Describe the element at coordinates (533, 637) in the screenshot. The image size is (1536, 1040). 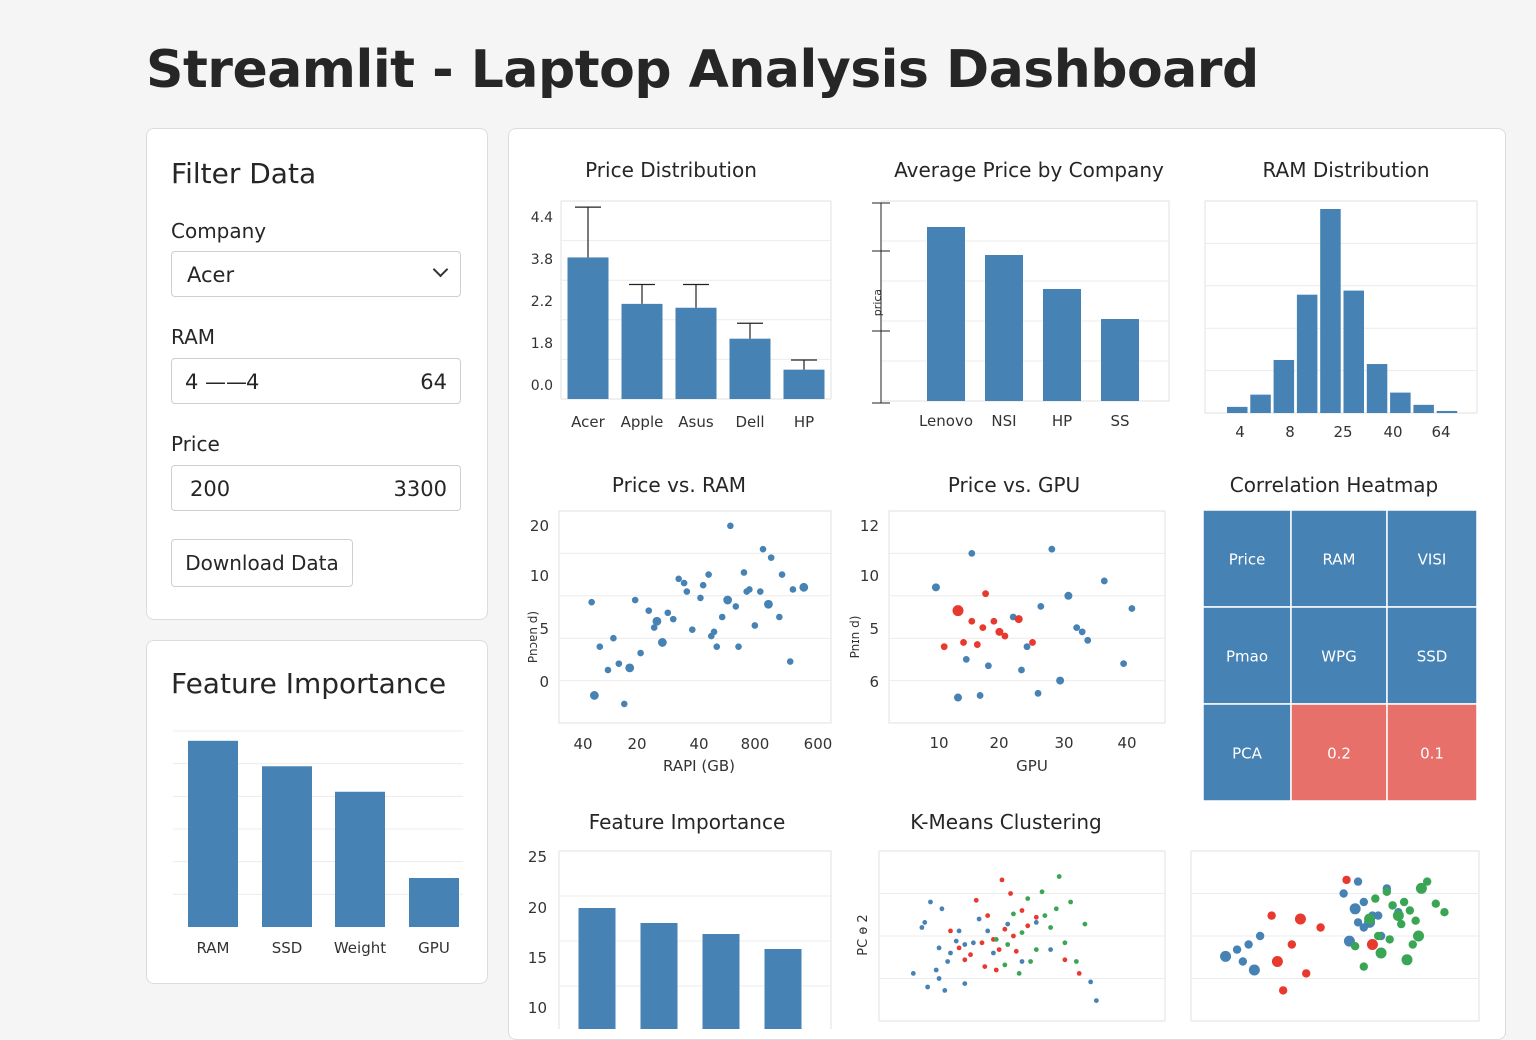
I see `price-ram-ylabel: Pnɔɐn d)` at that location.